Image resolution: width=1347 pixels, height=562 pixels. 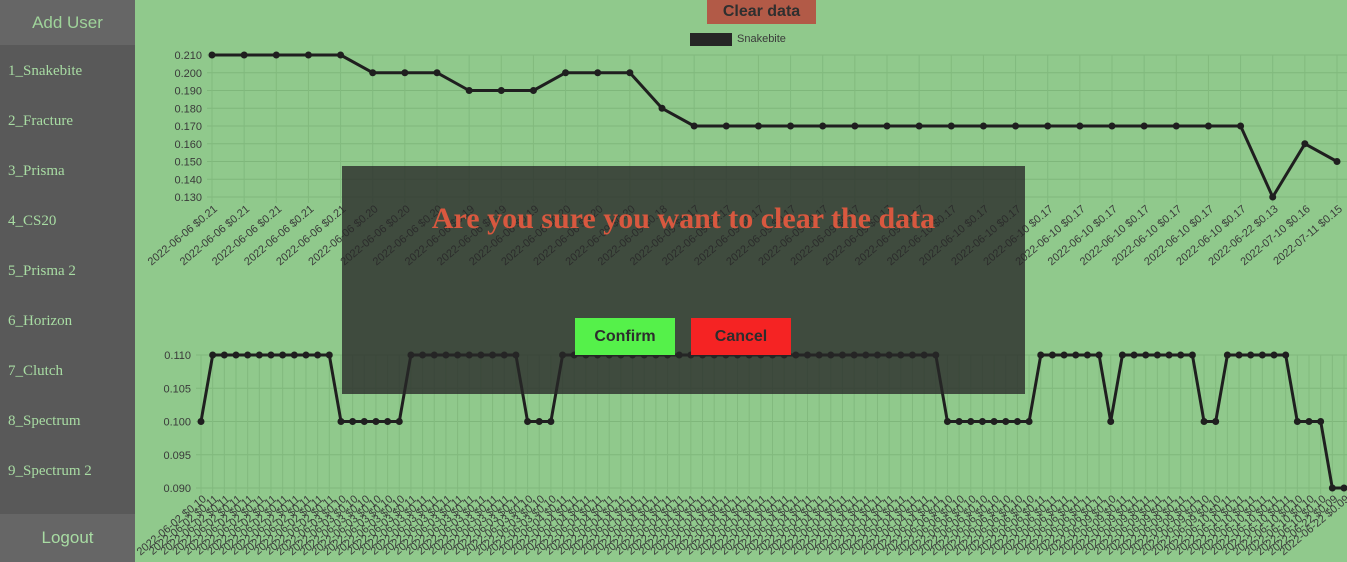 I want to click on chart-legend: Snakebite, so click(x=738, y=39).